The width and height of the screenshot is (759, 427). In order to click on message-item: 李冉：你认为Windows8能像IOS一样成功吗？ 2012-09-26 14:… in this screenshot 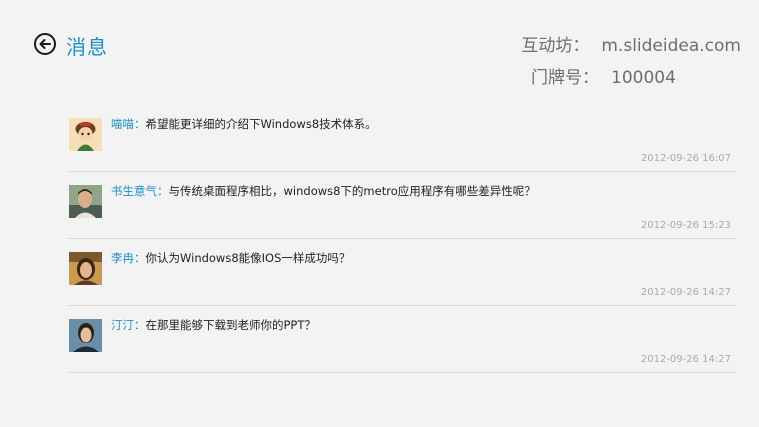, I will do `click(402, 273)`.